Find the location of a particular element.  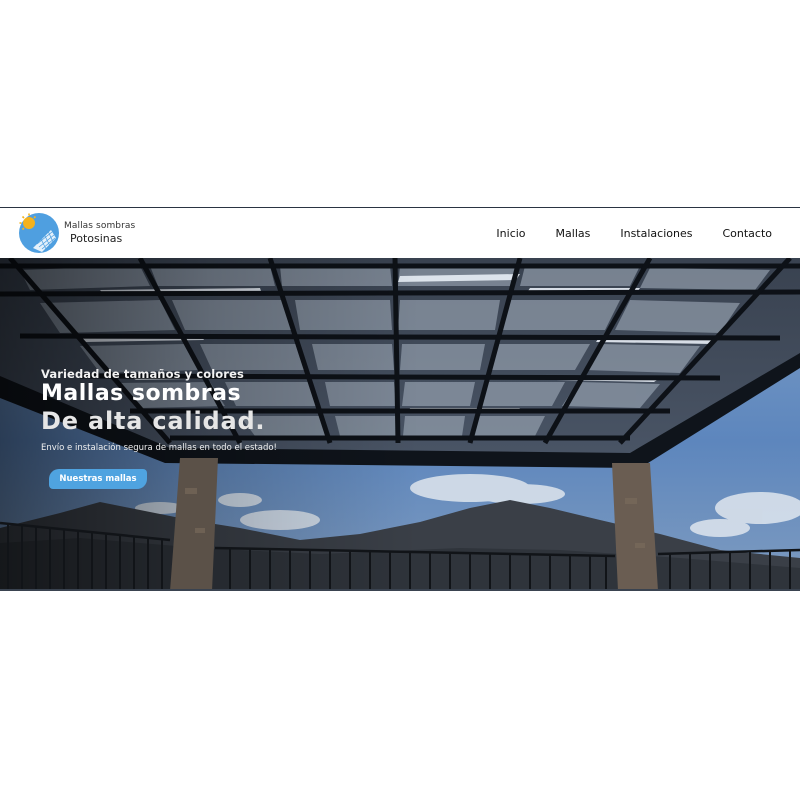

brand-name: Mallas sombras Potosinas is located at coordinates (100, 233).